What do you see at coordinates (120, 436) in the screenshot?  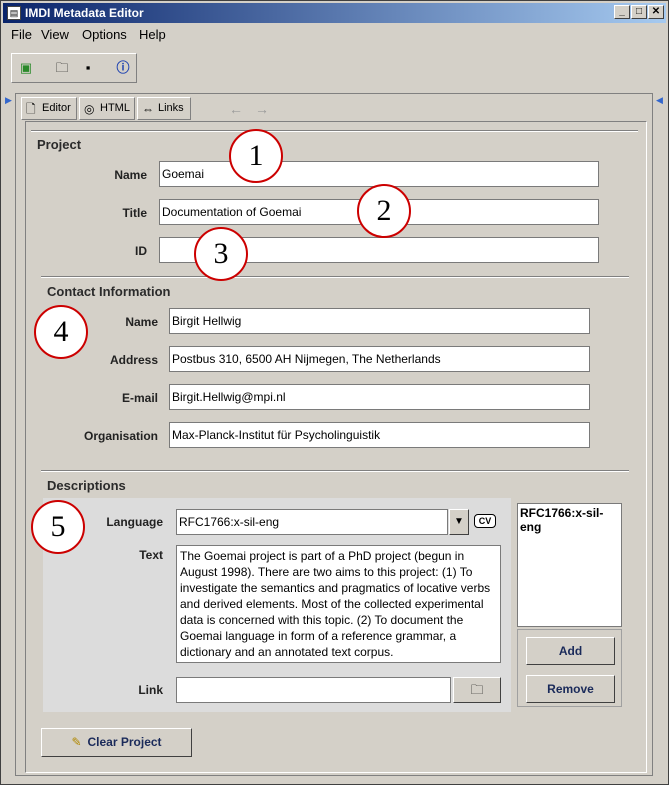 I see `contact-organisation-label: Organisation` at bounding box center [120, 436].